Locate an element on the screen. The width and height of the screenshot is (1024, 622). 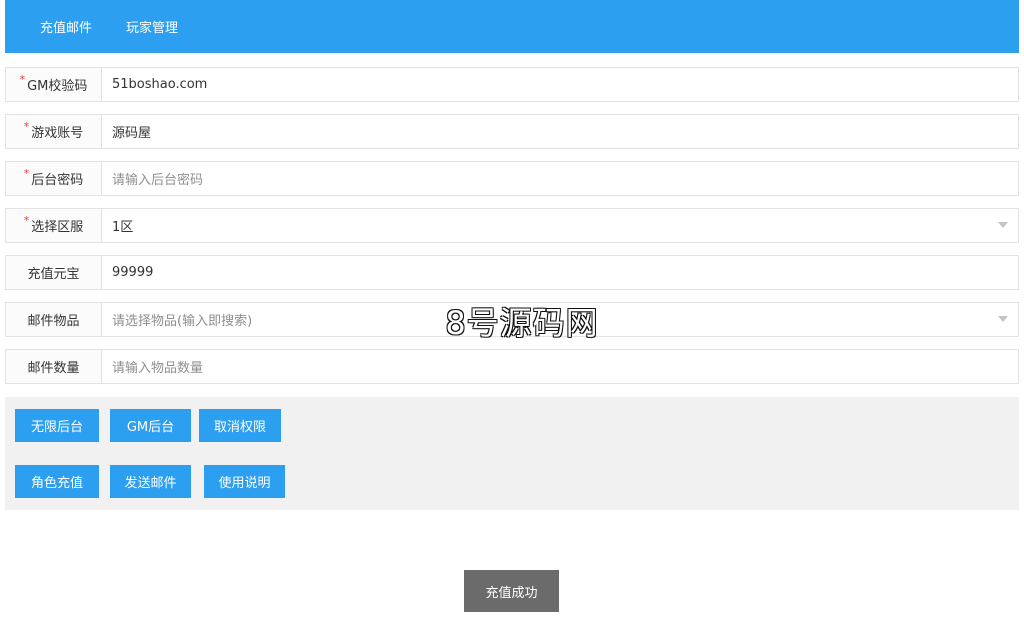
recharge-amount-row: 充值元宝 99999 is located at coordinates (512, 272).